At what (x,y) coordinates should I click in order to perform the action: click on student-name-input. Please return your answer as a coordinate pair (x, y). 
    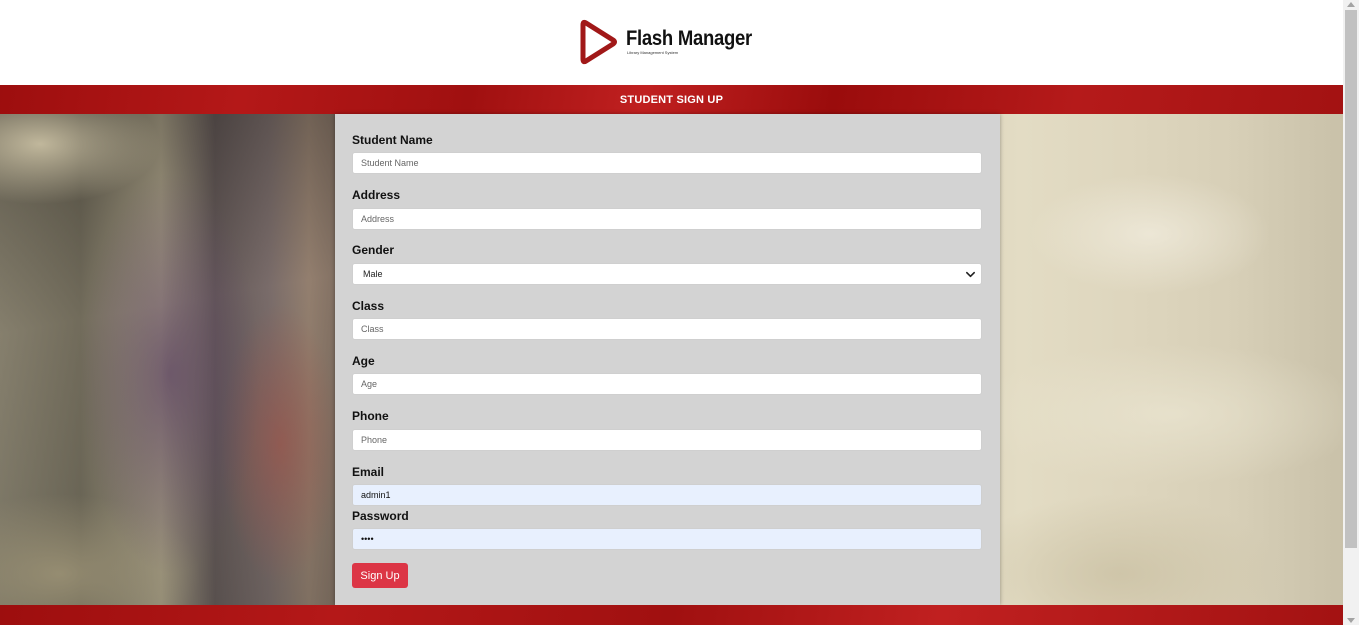
    Looking at the image, I should click on (667, 163).